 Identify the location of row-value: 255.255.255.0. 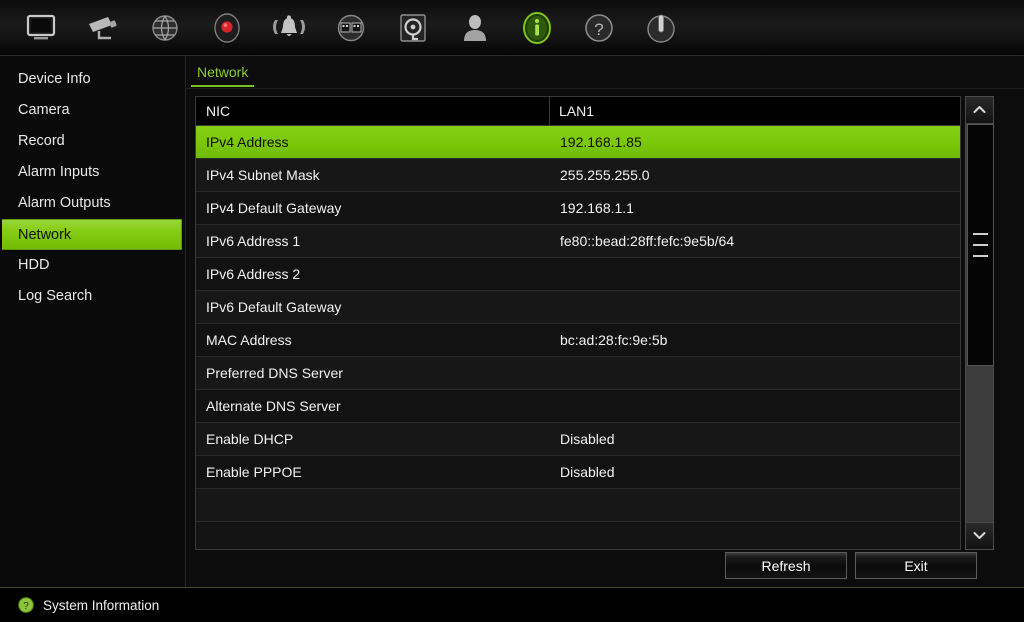
(605, 175).